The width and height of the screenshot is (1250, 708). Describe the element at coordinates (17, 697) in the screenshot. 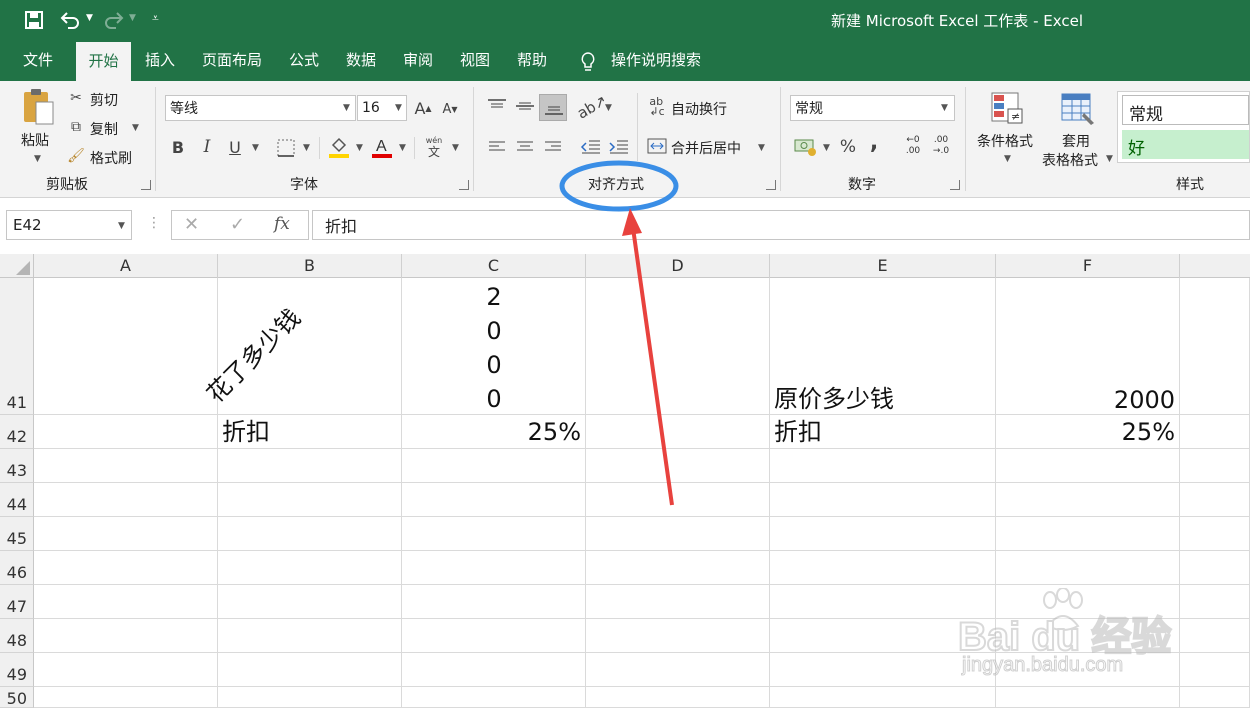

I see `row-header-50: 50` at that location.